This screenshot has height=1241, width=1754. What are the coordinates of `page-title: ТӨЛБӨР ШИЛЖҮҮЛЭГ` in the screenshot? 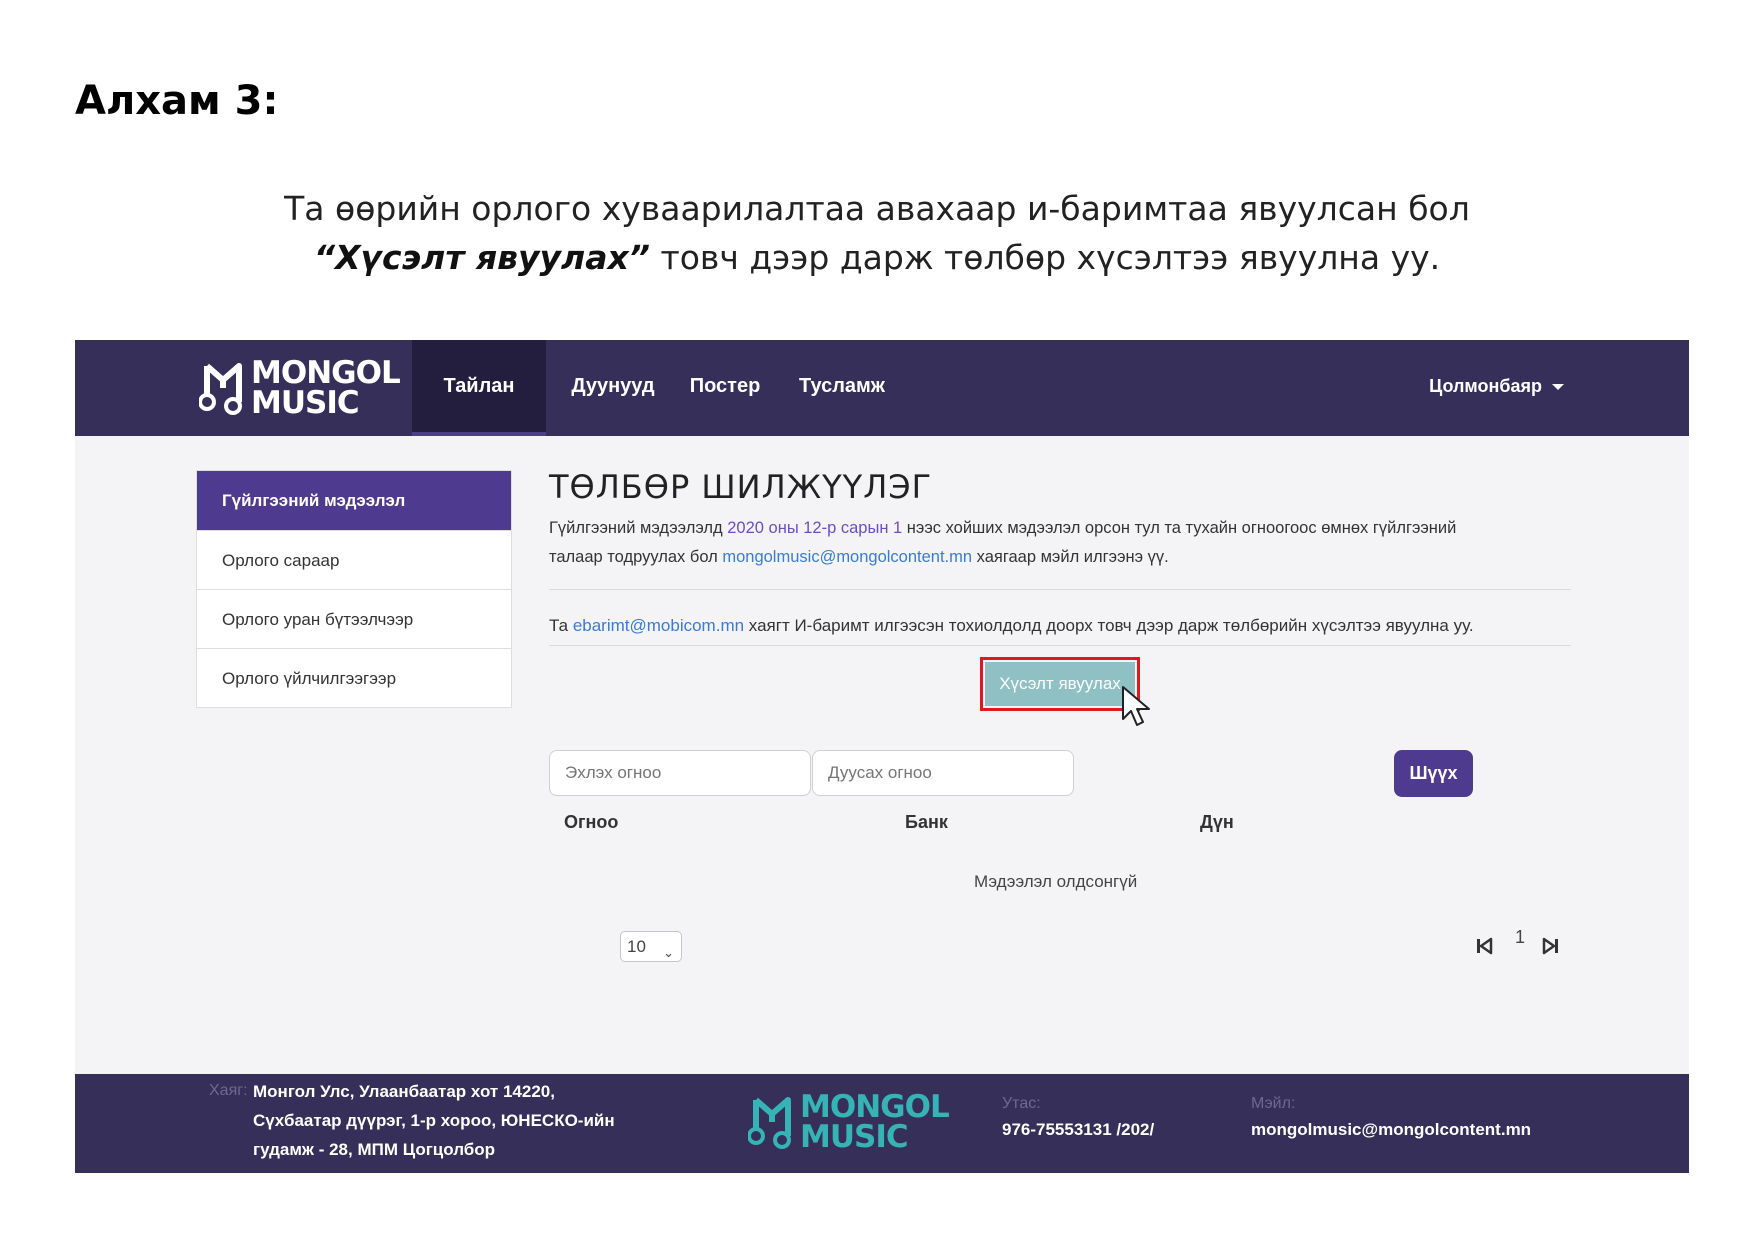 It's located at (741, 487).